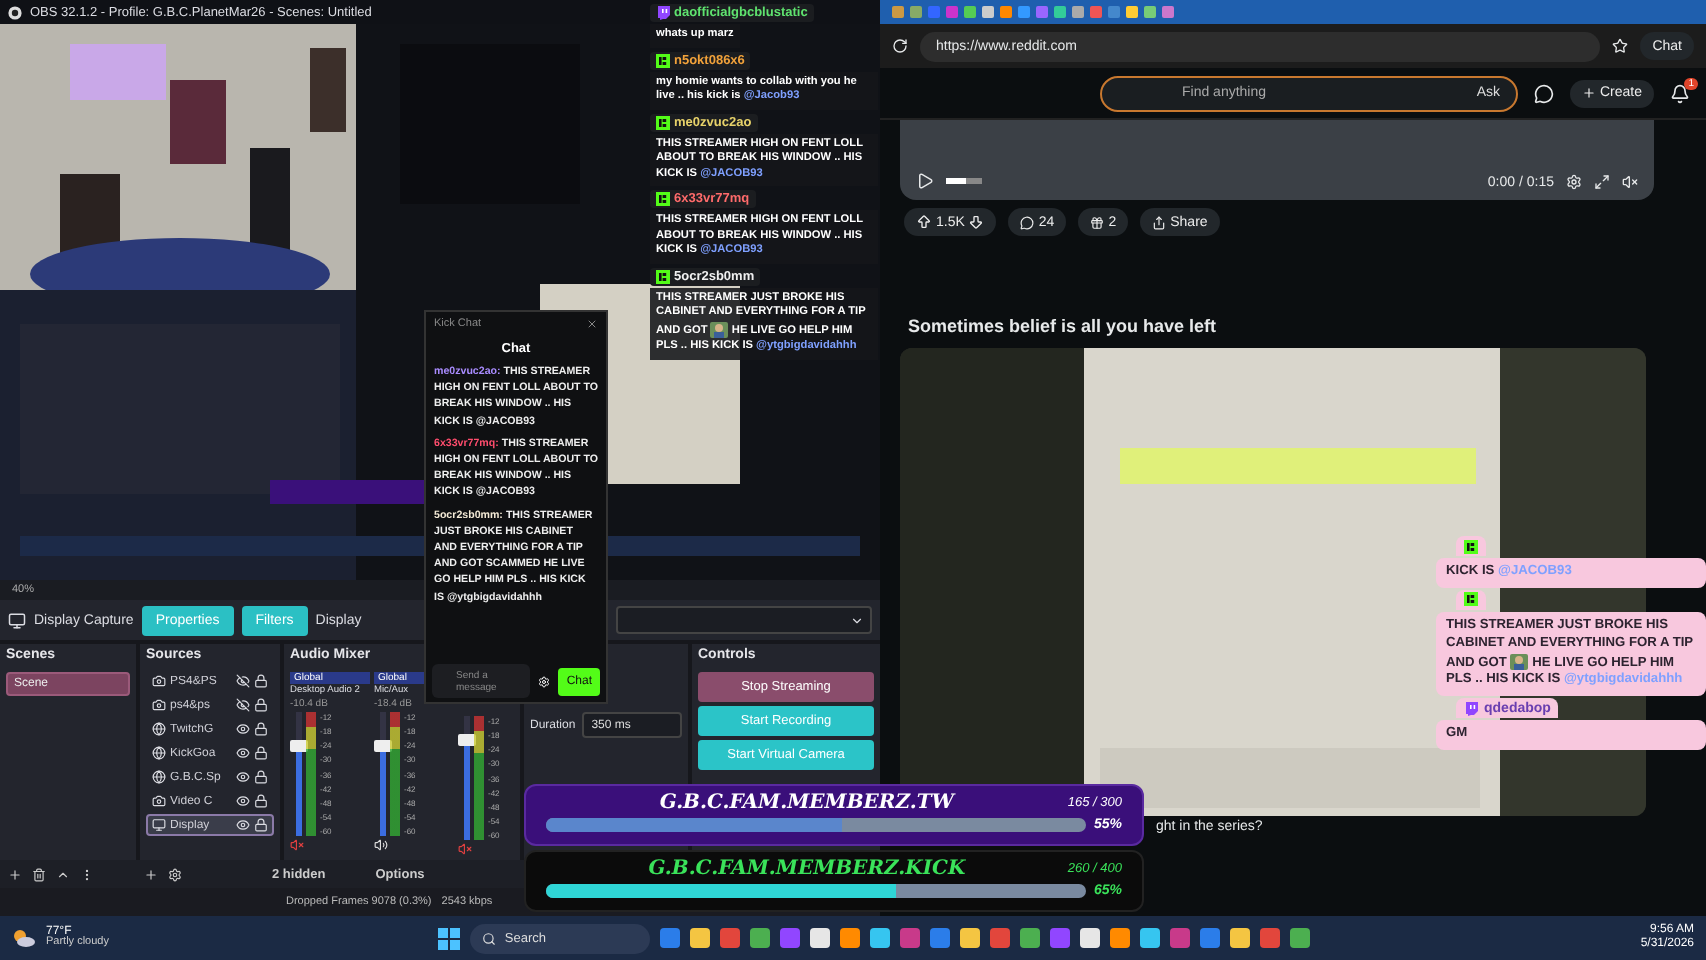 Image resolution: width=1706 pixels, height=960 pixels. Describe the element at coordinates (15, 12) in the screenshot. I see `obs-logo-icon` at that location.